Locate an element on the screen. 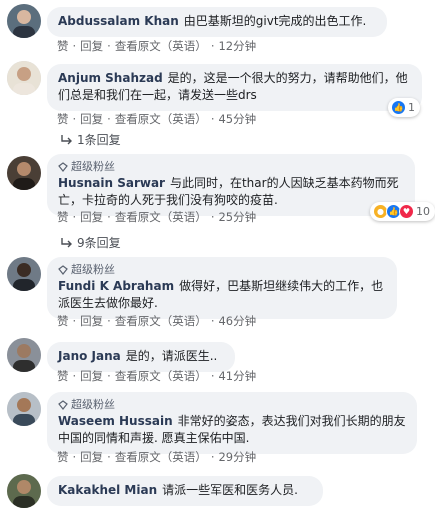  comment-actions: 赞 · 回复 · 查看原文（英语） · 46分钟 is located at coordinates (157, 321).